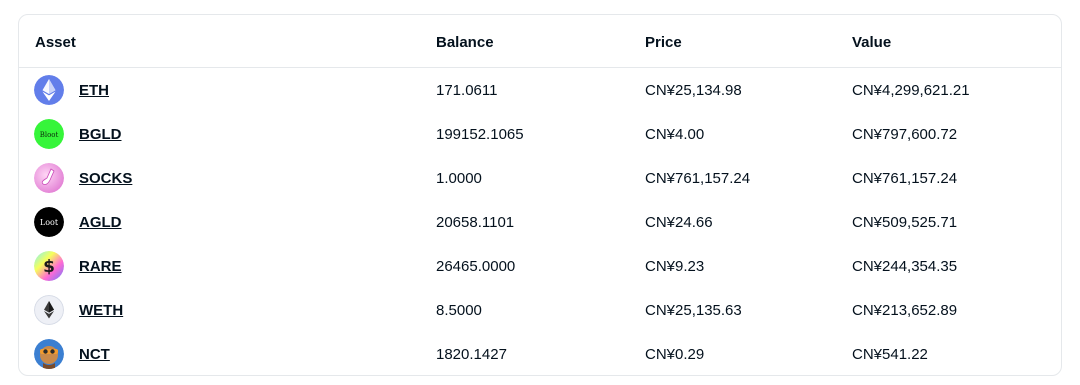 The image size is (1080, 385). I want to click on table-row: WETH 8.5000 CN¥25,135.63 CN¥213,652.89, so click(540, 310).